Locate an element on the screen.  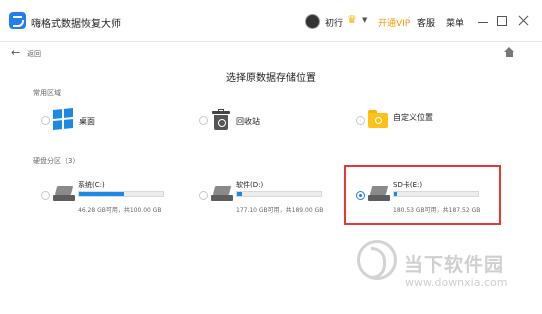
drive-c-usage-fill is located at coordinates (102, 194).